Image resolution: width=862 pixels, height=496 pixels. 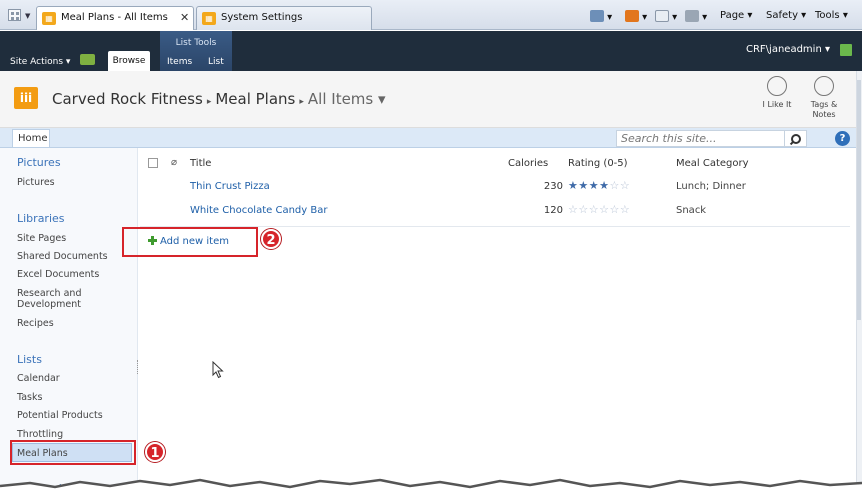 What do you see at coordinates (40, 62) in the screenshot?
I see `site-actions-menu: Site Actions ▾` at bounding box center [40, 62].